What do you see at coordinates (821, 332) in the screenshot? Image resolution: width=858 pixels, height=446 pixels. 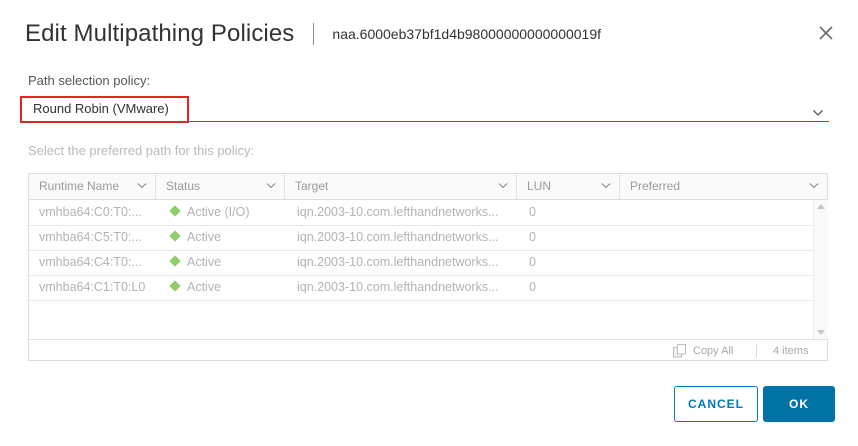 I see `scroll-down-icon` at bounding box center [821, 332].